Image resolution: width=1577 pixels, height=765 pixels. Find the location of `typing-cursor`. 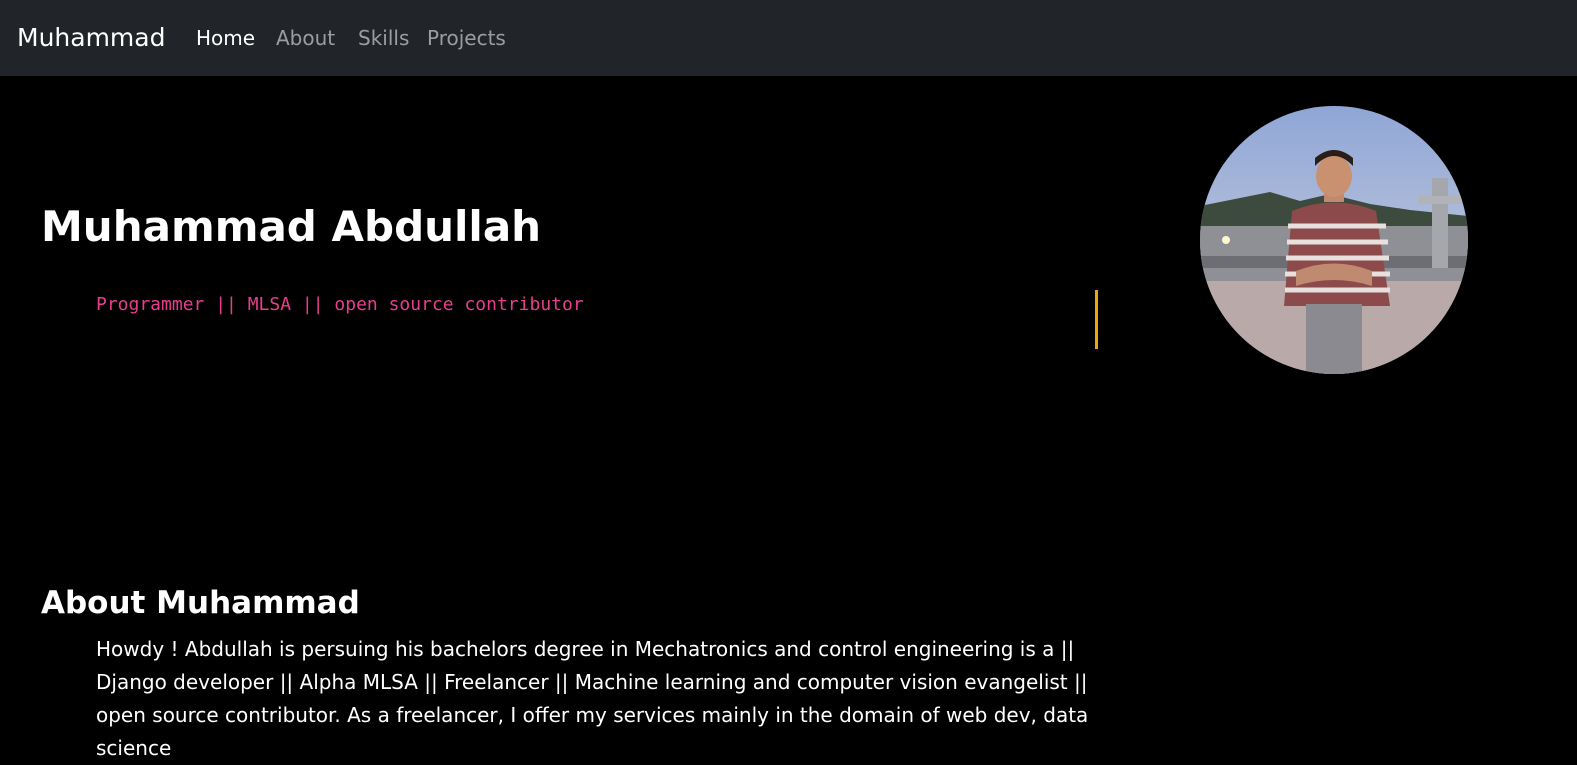

typing-cursor is located at coordinates (1096, 319).